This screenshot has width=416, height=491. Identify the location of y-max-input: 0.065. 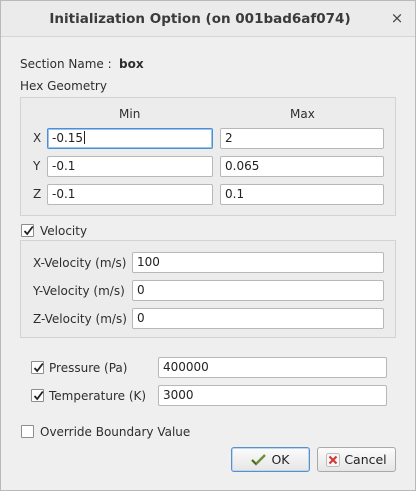
(302, 166).